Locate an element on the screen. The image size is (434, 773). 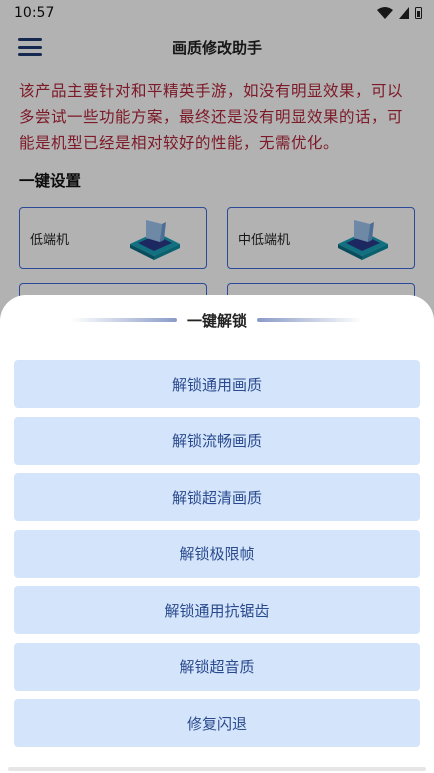
unlock-extreme-fps-button: 解锁极限帧 is located at coordinates (217, 553).